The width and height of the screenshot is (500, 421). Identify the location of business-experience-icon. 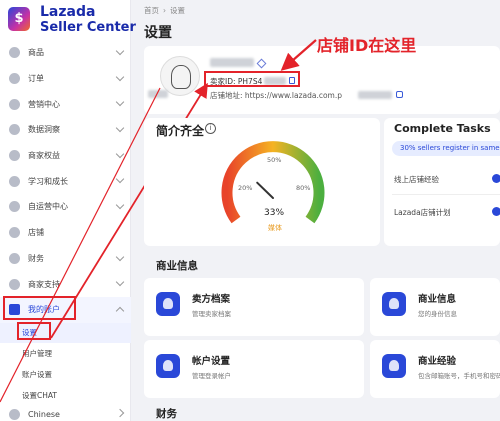
(394, 366).